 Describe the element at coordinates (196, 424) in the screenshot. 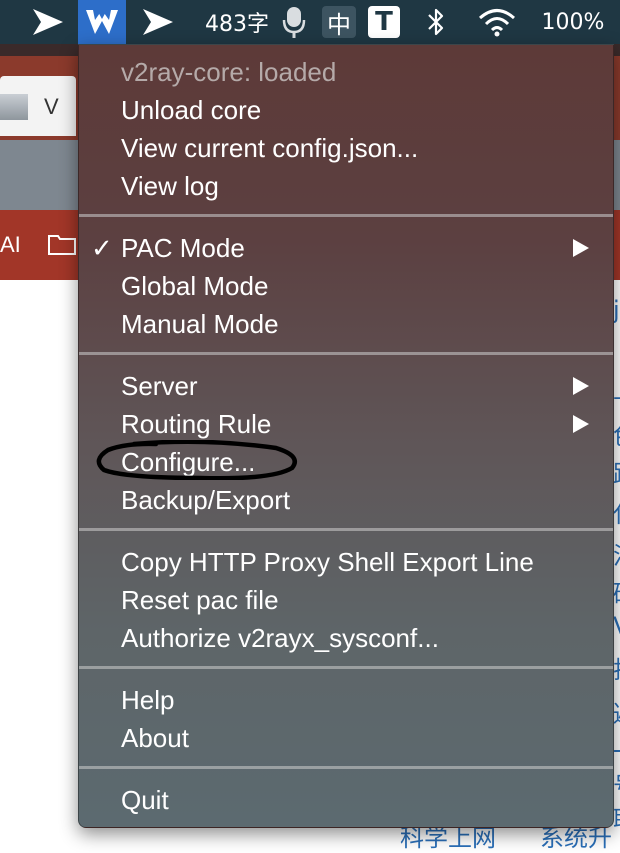

I see `routing-rule-item: Routing Rule` at that location.